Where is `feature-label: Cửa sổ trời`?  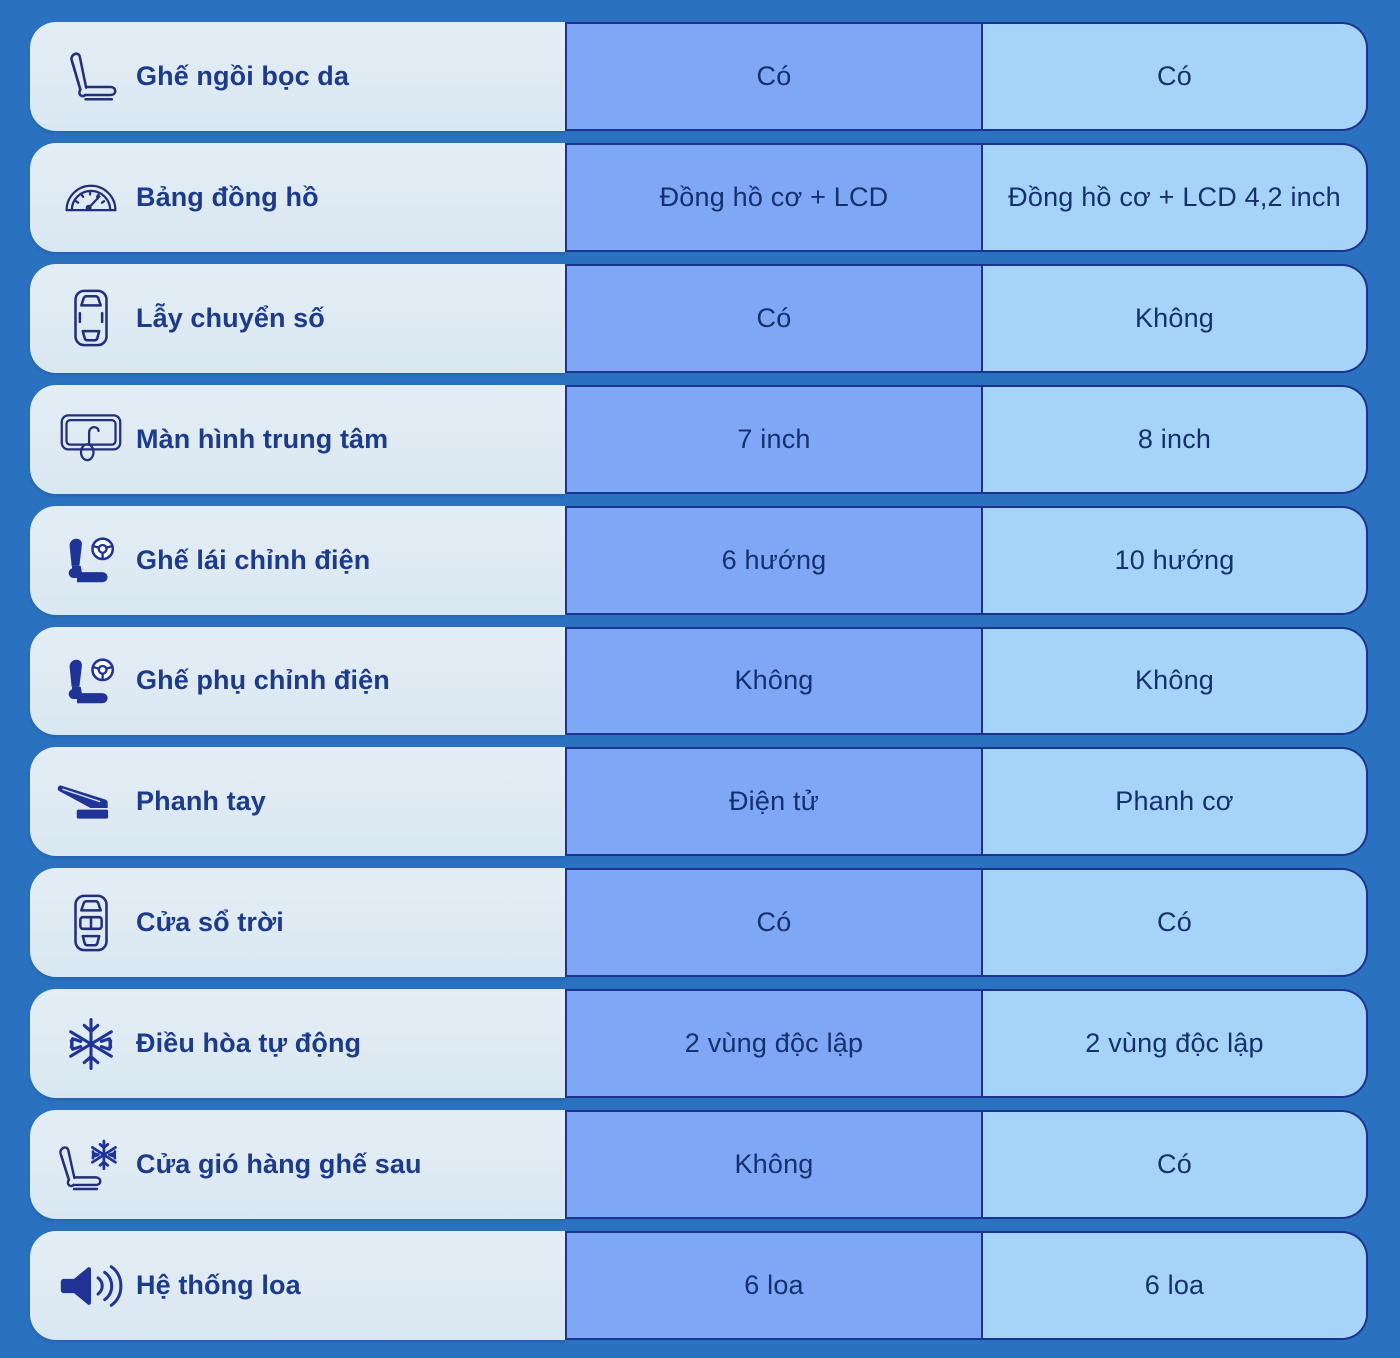 feature-label: Cửa sổ trời is located at coordinates (210, 922).